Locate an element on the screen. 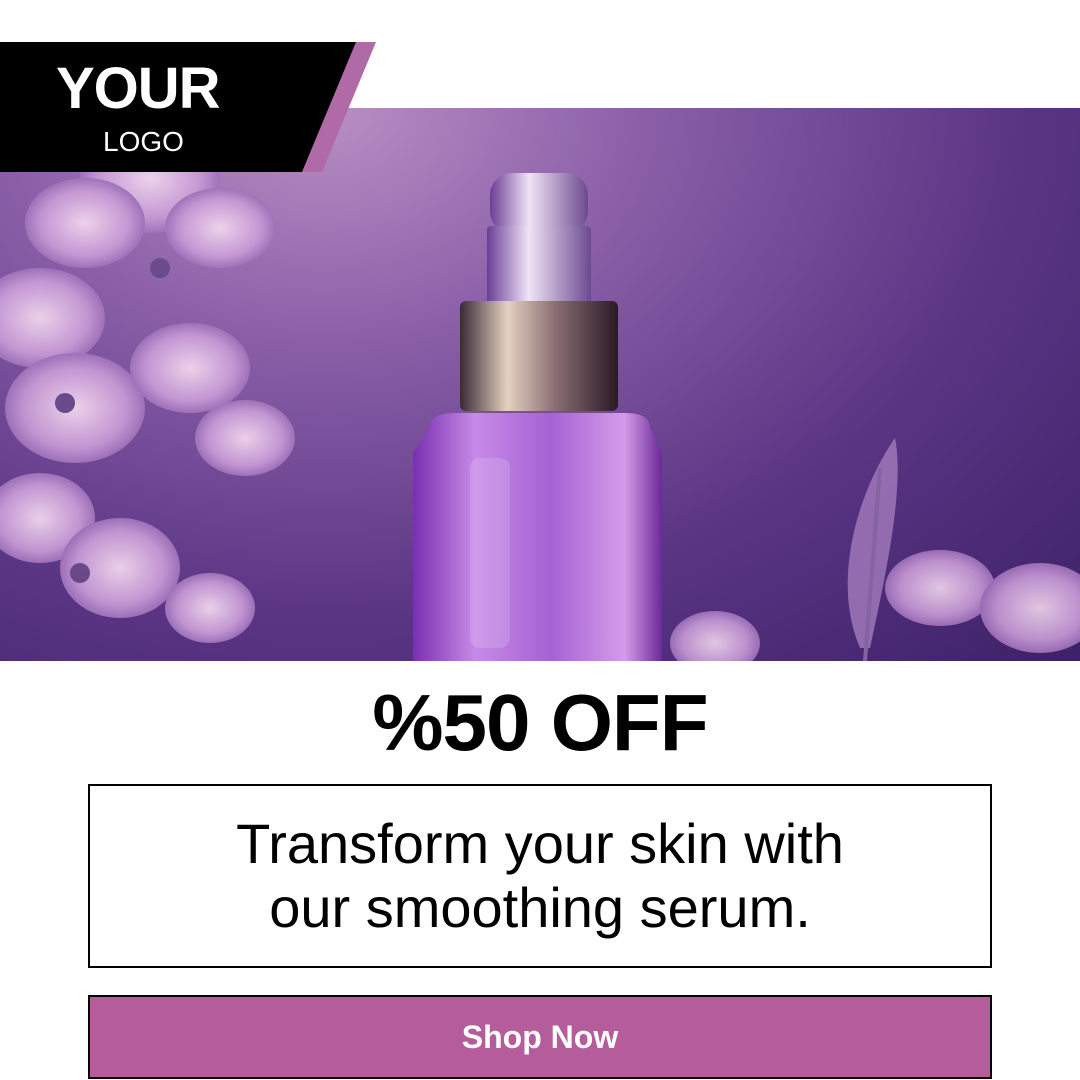 The width and height of the screenshot is (1080, 1080). logo: YOUR LOGO is located at coordinates (190, 107).